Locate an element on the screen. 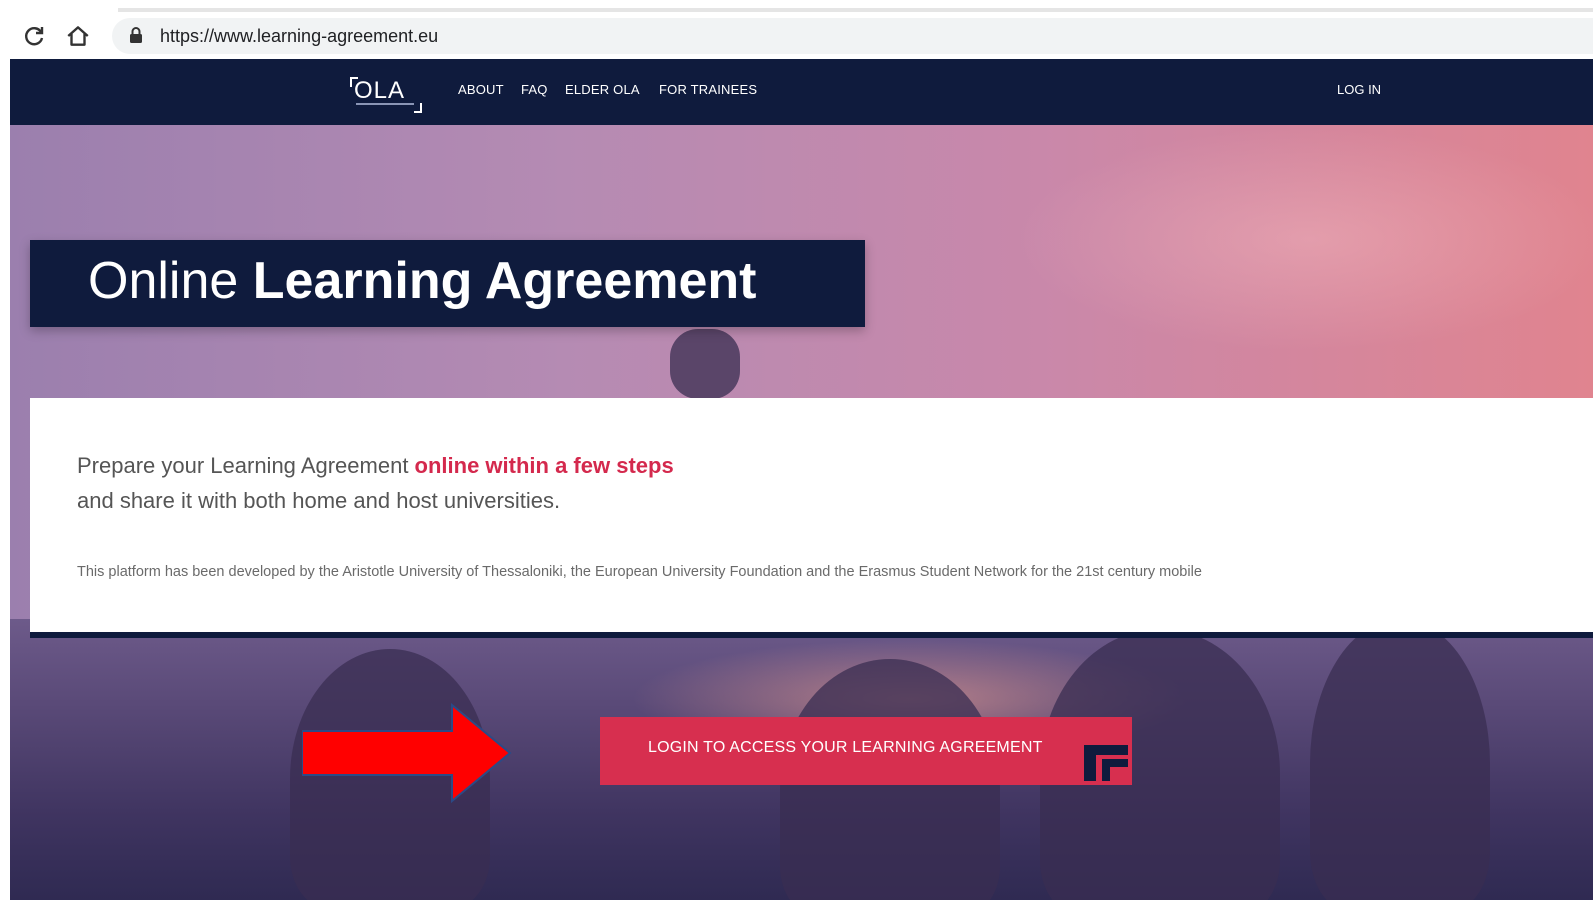 Image resolution: width=1593 pixels, height=900 pixels. hero-title-box: Online Learning Agreement is located at coordinates (447, 283).